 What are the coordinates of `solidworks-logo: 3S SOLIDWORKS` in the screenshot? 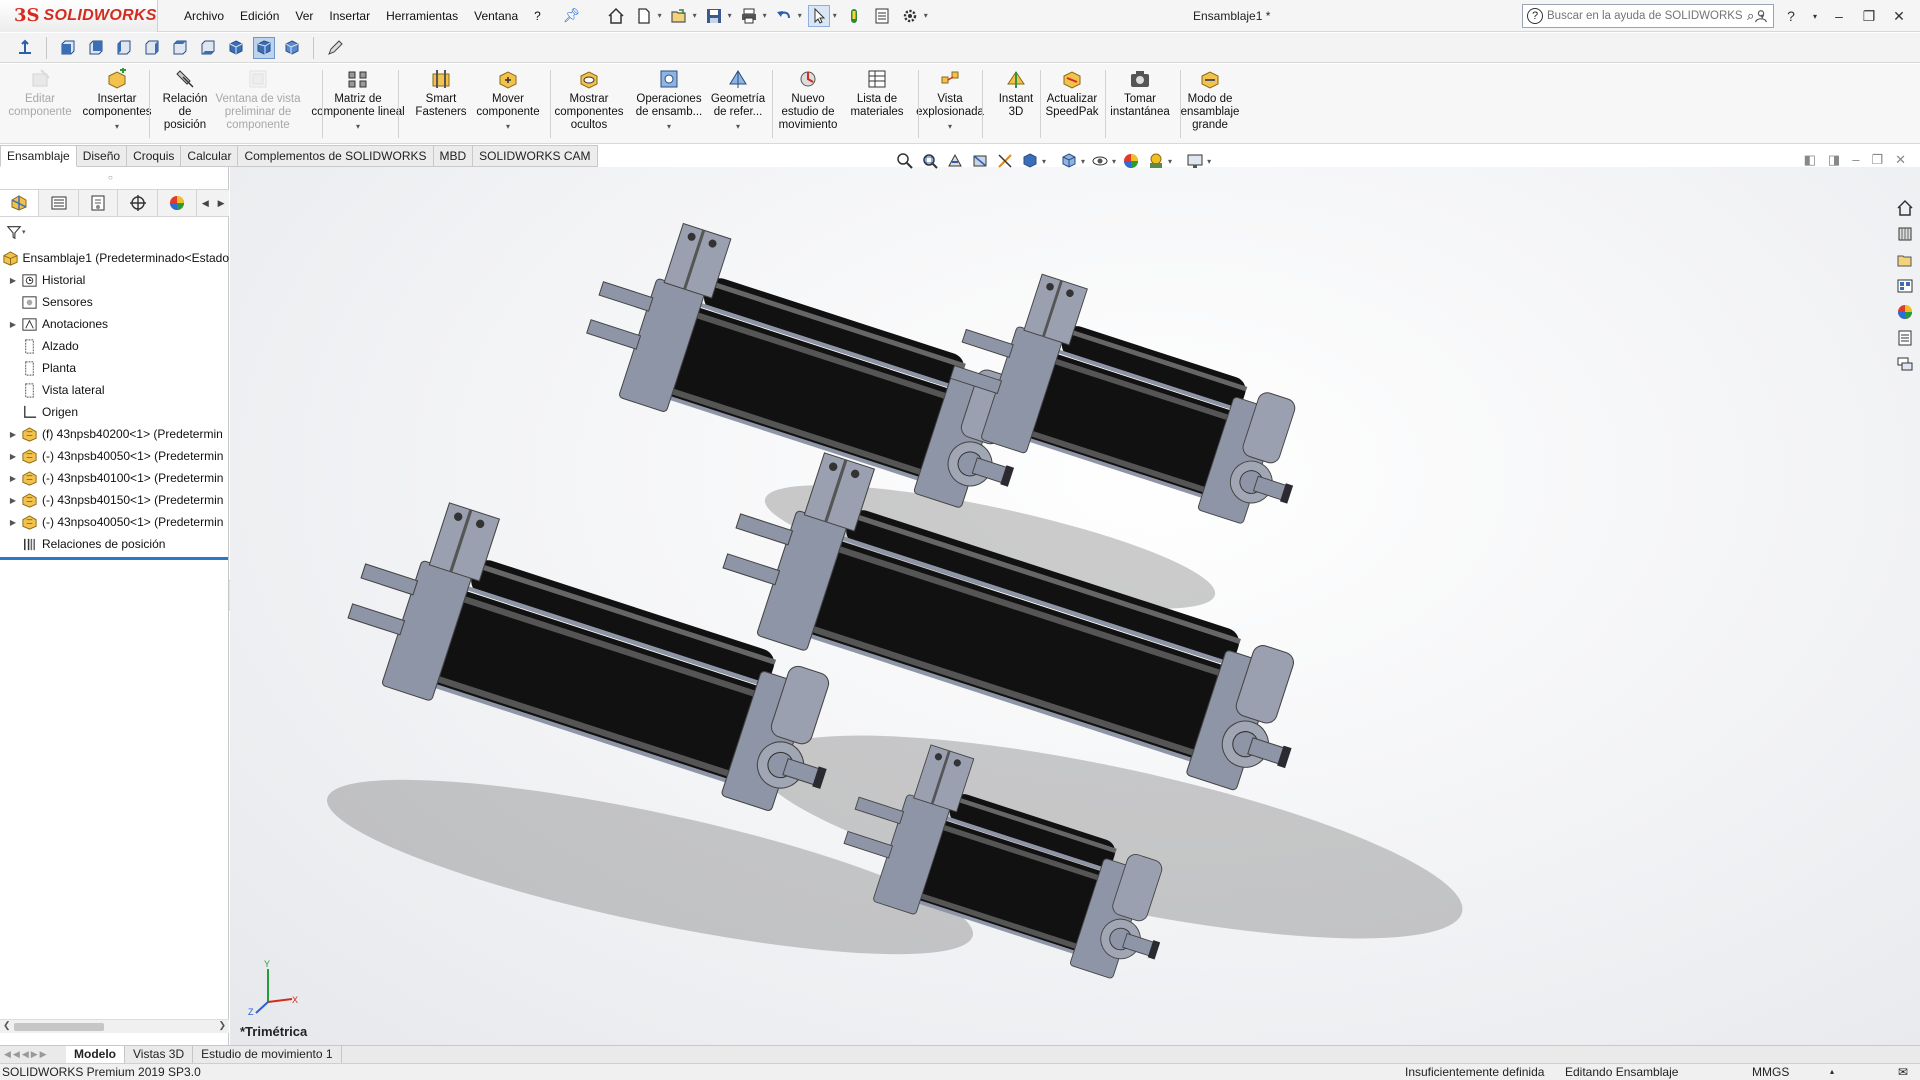 It's located at (79, 16).